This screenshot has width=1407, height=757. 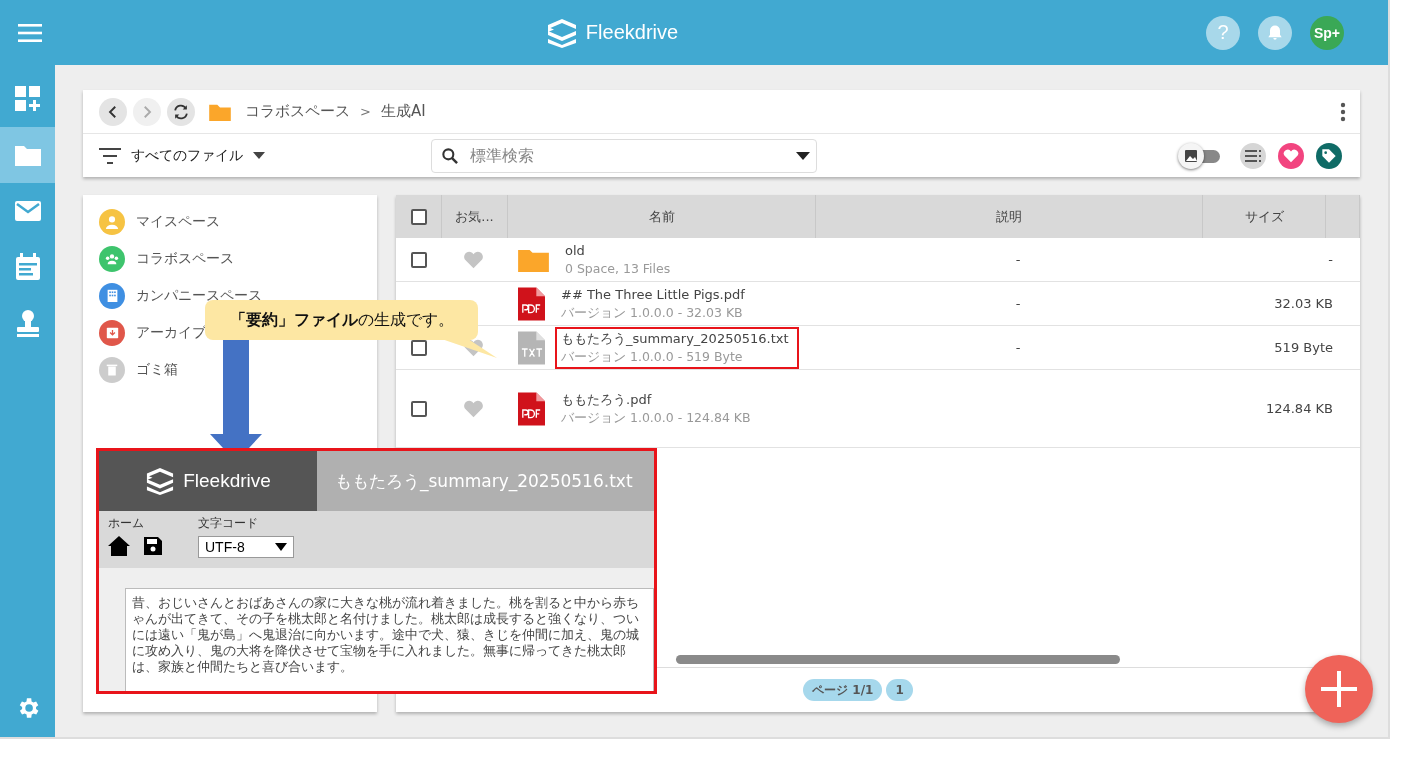 I want to click on column-header: サイズ, so click(x=1264, y=216).